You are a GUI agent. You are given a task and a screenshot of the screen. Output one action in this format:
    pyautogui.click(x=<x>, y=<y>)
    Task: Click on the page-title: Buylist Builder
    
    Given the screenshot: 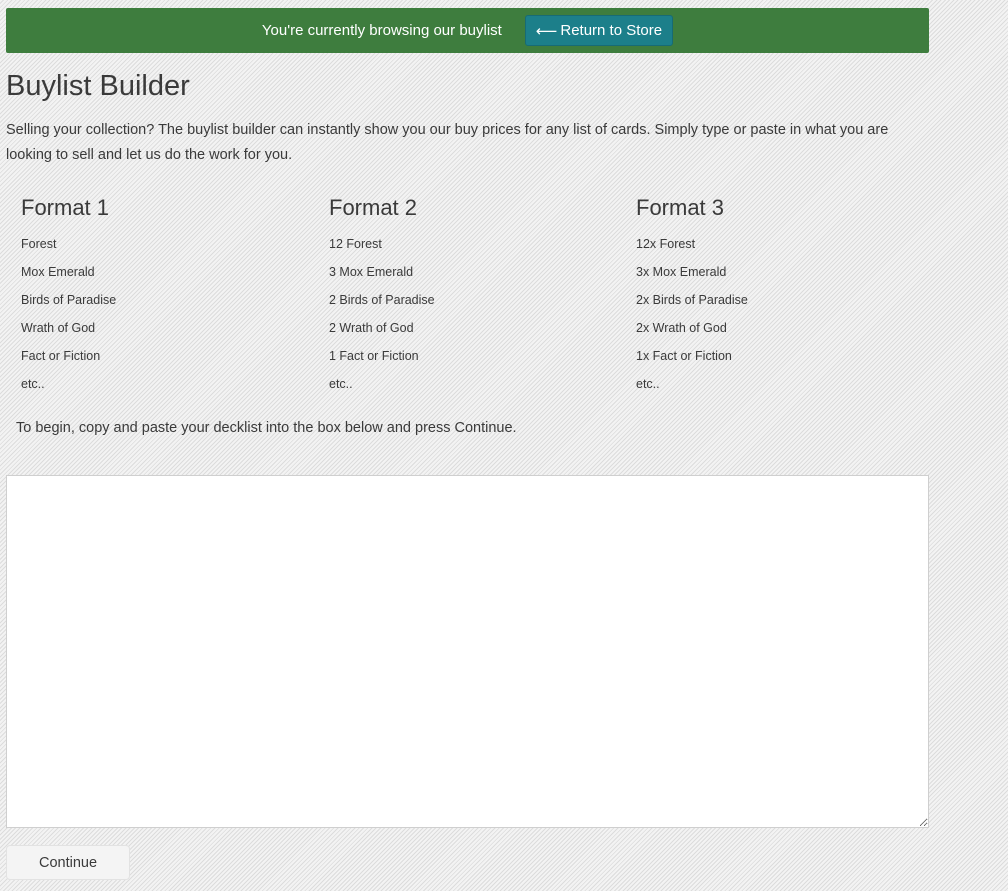 What is the action you would take?
    pyautogui.click(x=98, y=86)
    